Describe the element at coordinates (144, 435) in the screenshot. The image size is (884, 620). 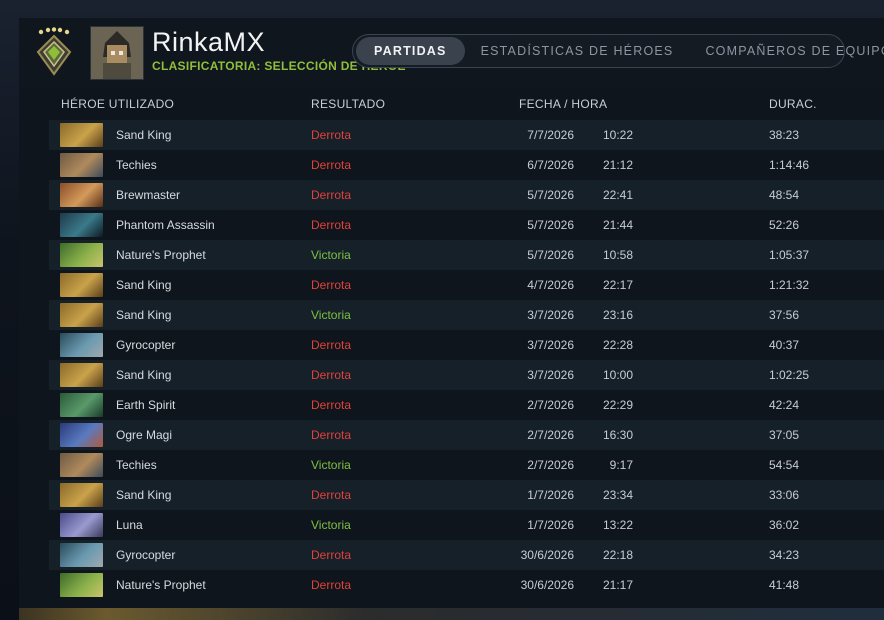
I see `hero-name: Ogre Magi` at that location.